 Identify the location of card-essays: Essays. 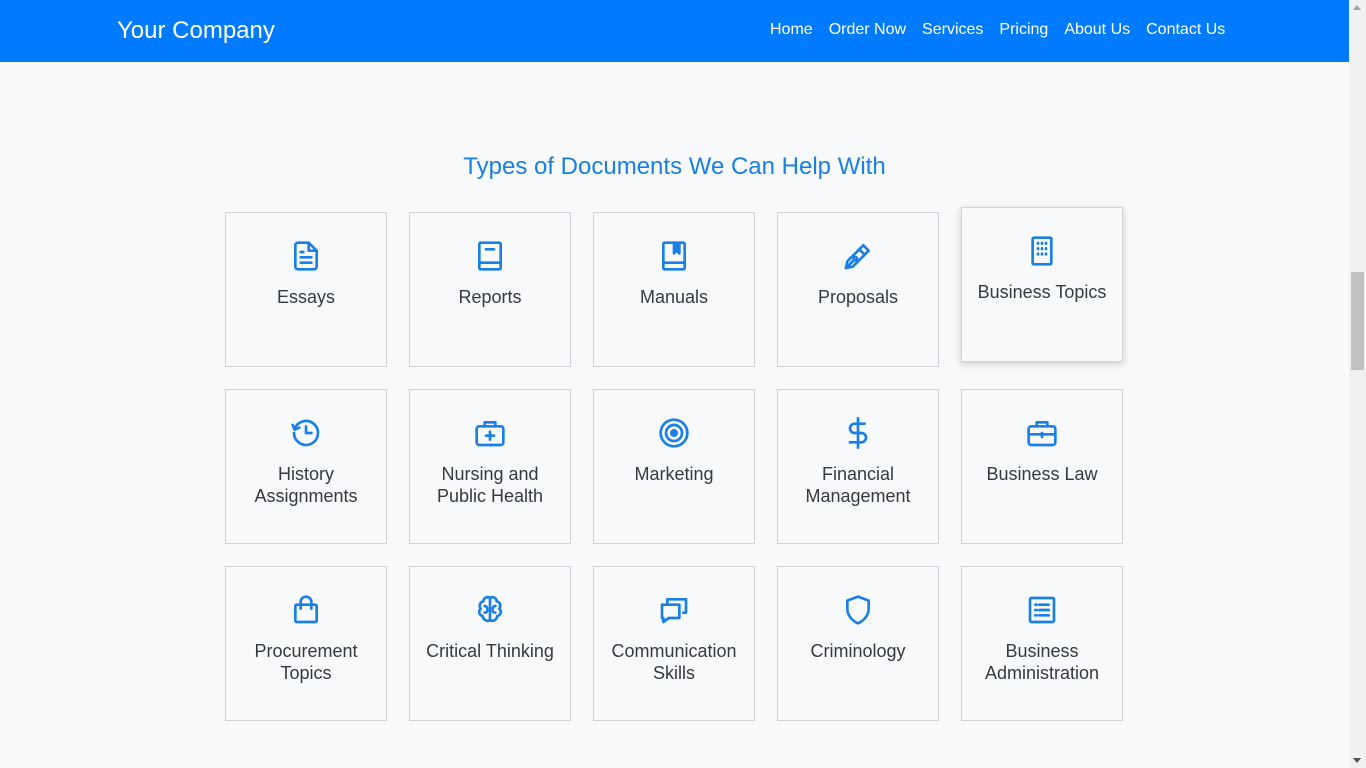
(306, 289).